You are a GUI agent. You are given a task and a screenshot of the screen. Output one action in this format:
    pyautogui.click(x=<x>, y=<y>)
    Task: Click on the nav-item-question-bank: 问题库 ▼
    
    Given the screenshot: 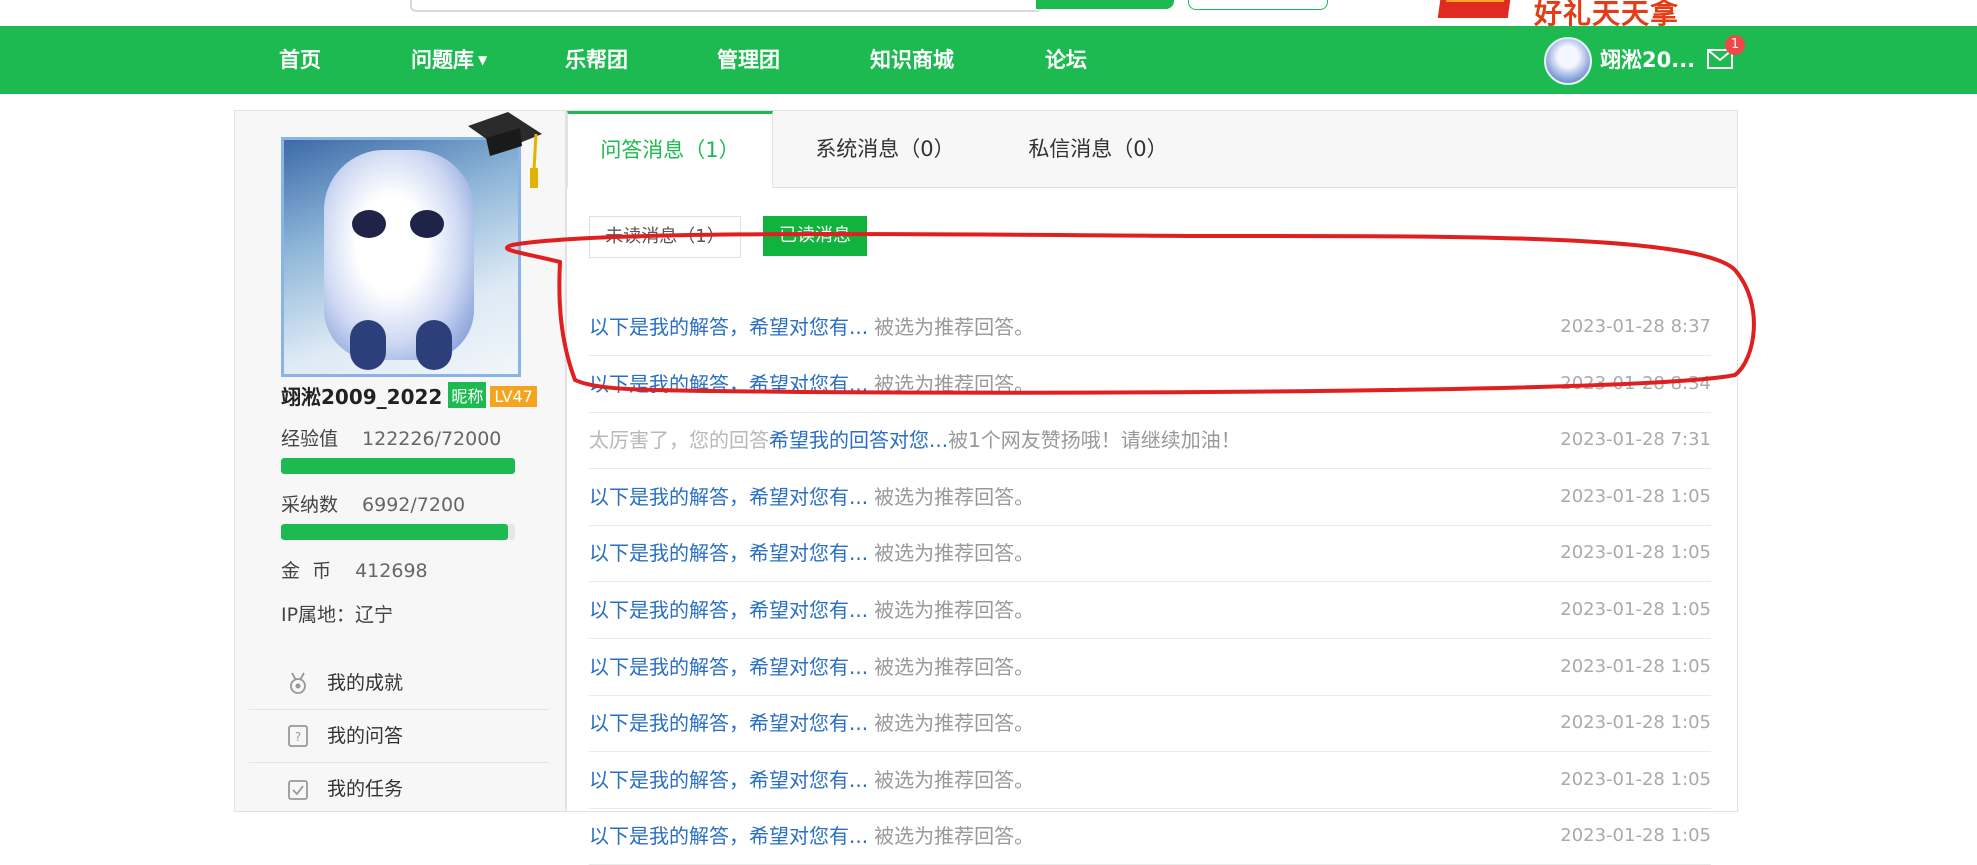 What is the action you would take?
    pyautogui.click(x=449, y=60)
    